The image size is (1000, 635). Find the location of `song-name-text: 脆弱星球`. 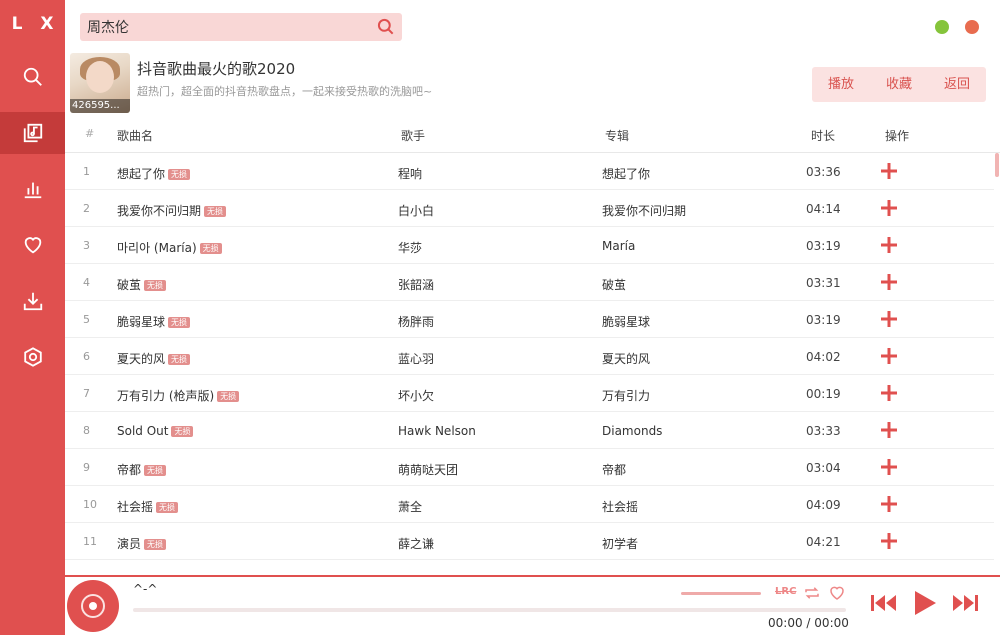

song-name-text: 脆弱星球 is located at coordinates (141, 322).